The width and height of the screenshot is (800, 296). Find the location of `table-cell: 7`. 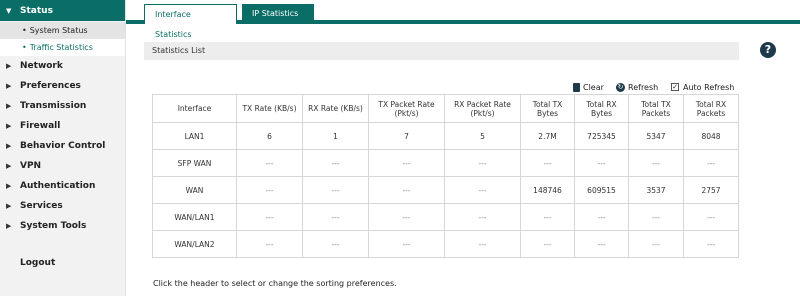

table-cell: 7 is located at coordinates (406, 136).